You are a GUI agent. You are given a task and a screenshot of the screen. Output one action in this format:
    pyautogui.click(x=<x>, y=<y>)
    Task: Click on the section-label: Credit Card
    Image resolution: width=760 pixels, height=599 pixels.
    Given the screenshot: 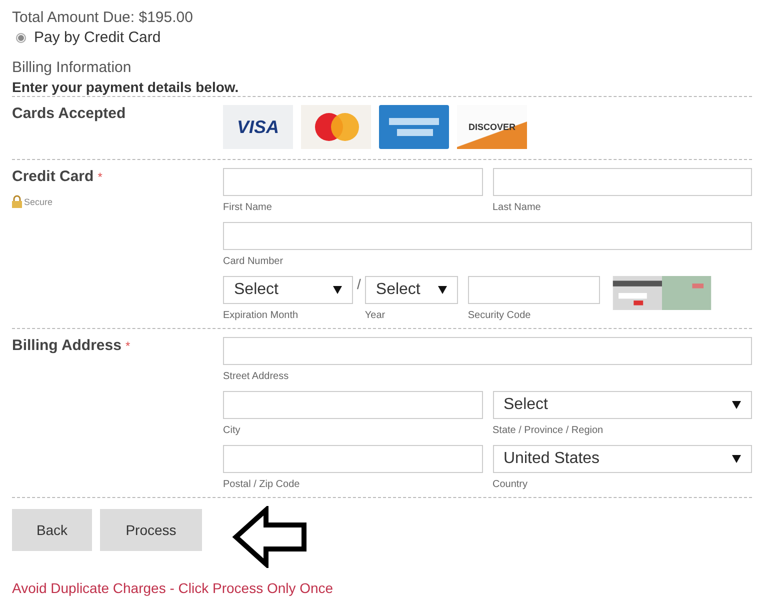 What is the action you would take?
    pyautogui.click(x=53, y=176)
    